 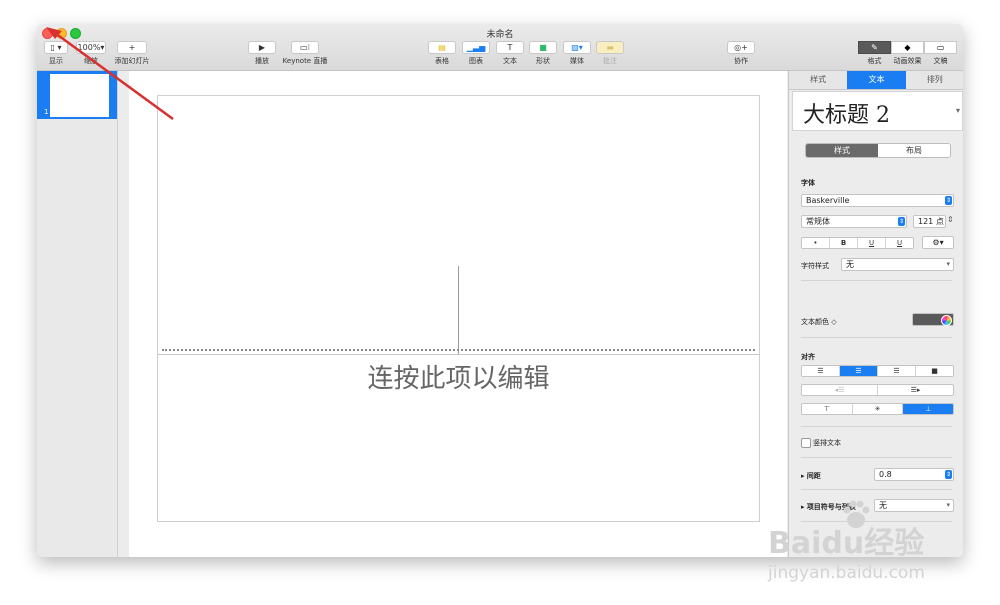 What do you see at coordinates (262, 53) in the screenshot?
I see `play-tool: ▶ 播放` at bounding box center [262, 53].